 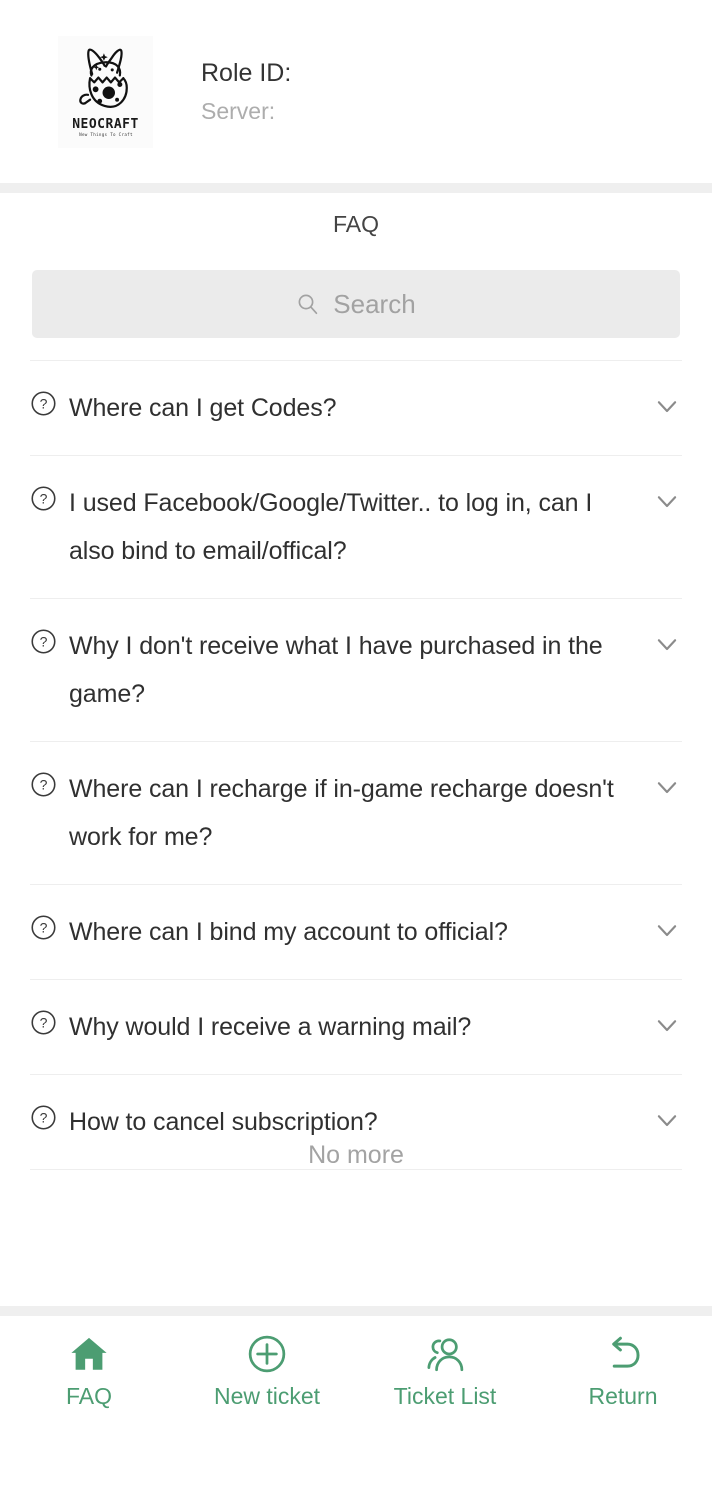 I want to click on faq-question: How to cancel subscription?, so click(x=223, y=1122).